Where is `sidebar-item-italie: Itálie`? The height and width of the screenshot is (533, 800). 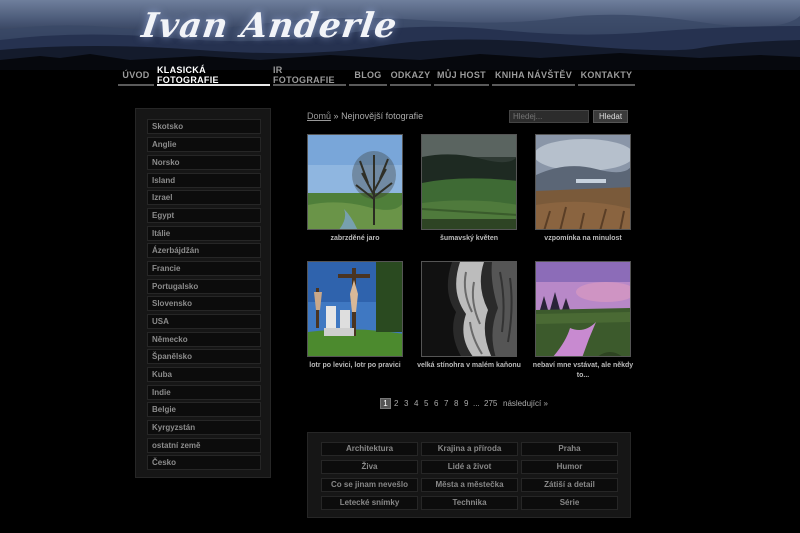 sidebar-item-italie: Itálie is located at coordinates (204, 233).